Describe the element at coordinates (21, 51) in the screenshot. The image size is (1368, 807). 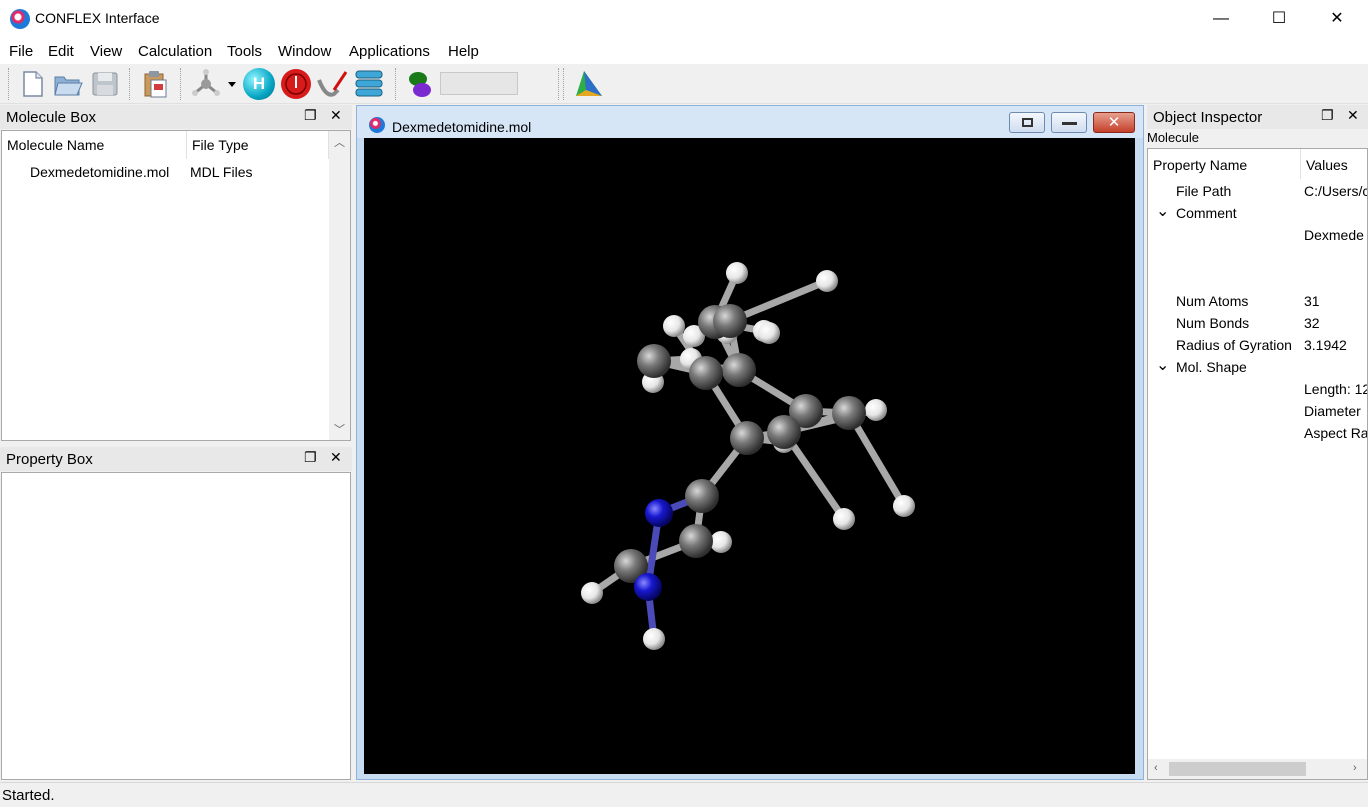
I see `menu-file: File` at that location.